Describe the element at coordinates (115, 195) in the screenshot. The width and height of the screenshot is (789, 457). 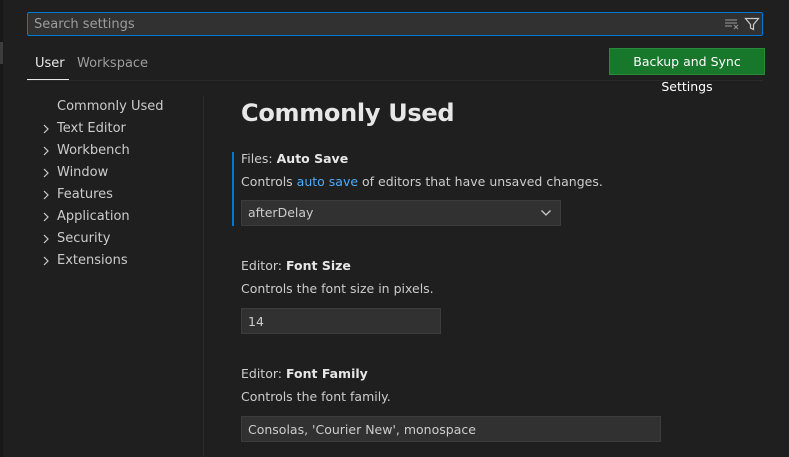
I see `toc-item-features: Features` at that location.